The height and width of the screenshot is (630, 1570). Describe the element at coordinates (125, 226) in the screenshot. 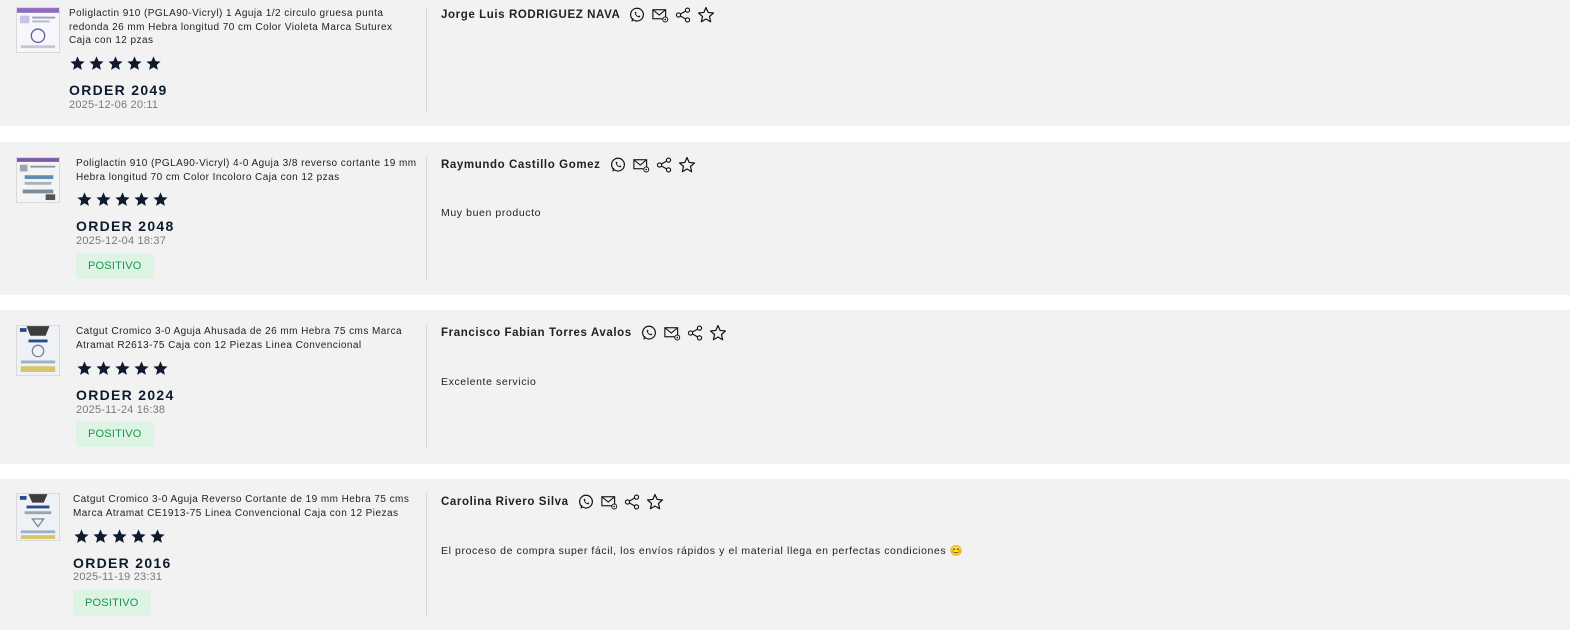

I see `order-number: ORDER 2048` at that location.